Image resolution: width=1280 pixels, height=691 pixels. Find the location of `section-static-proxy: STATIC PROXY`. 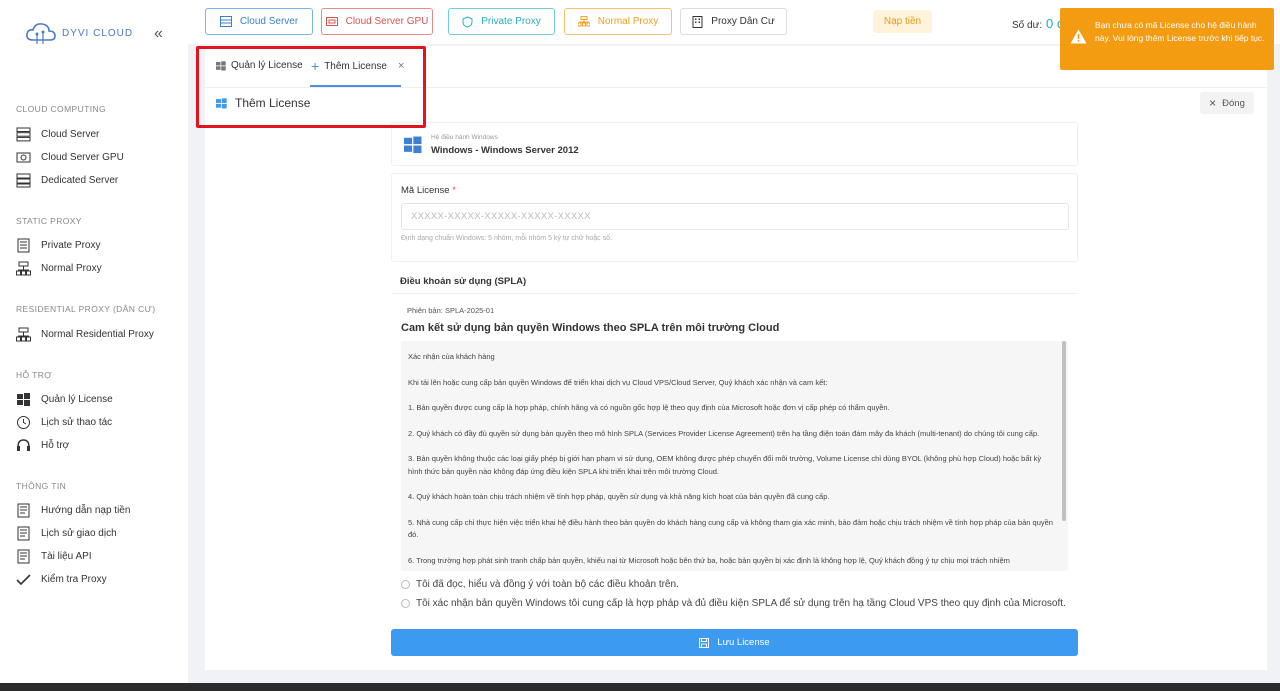

section-static-proxy: STATIC PROXY is located at coordinates (49, 221).